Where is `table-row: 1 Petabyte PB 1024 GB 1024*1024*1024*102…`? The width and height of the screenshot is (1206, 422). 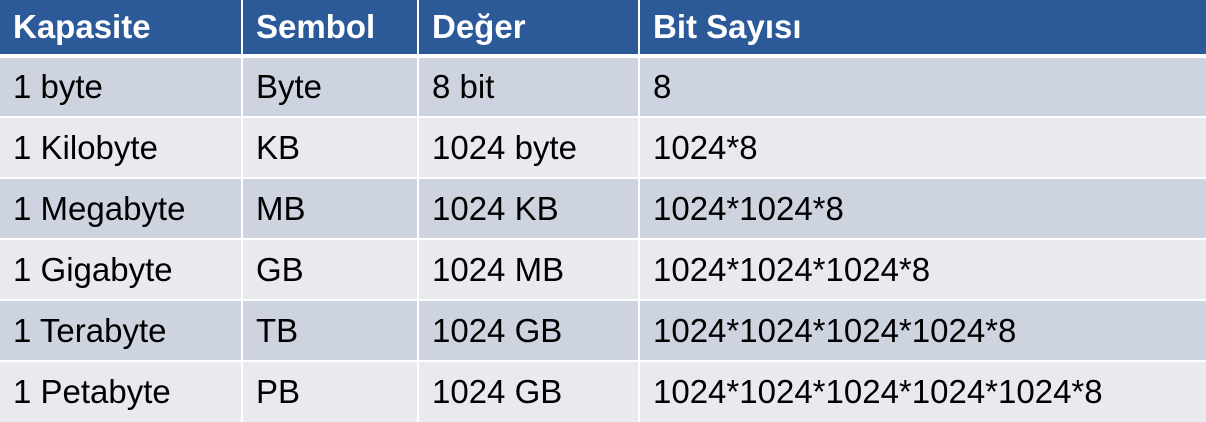 table-row: 1 Petabyte PB 1024 GB 1024*1024*1024*102… is located at coordinates (603, 391).